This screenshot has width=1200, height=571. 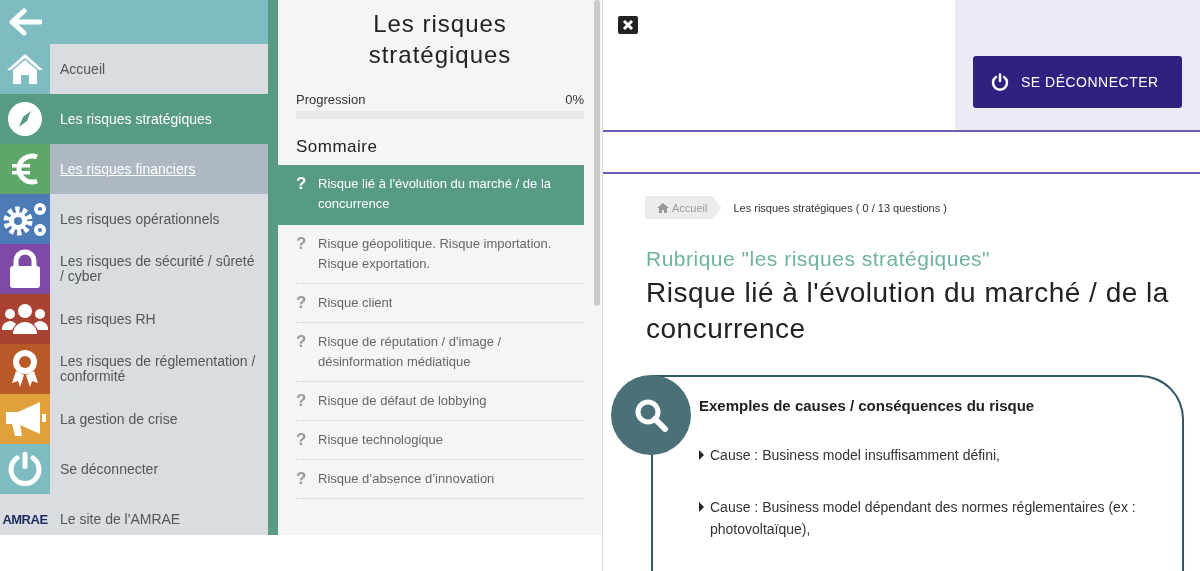 I want to click on logout-button: SE DÉCONNECTER, so click(x=1077, y=82).